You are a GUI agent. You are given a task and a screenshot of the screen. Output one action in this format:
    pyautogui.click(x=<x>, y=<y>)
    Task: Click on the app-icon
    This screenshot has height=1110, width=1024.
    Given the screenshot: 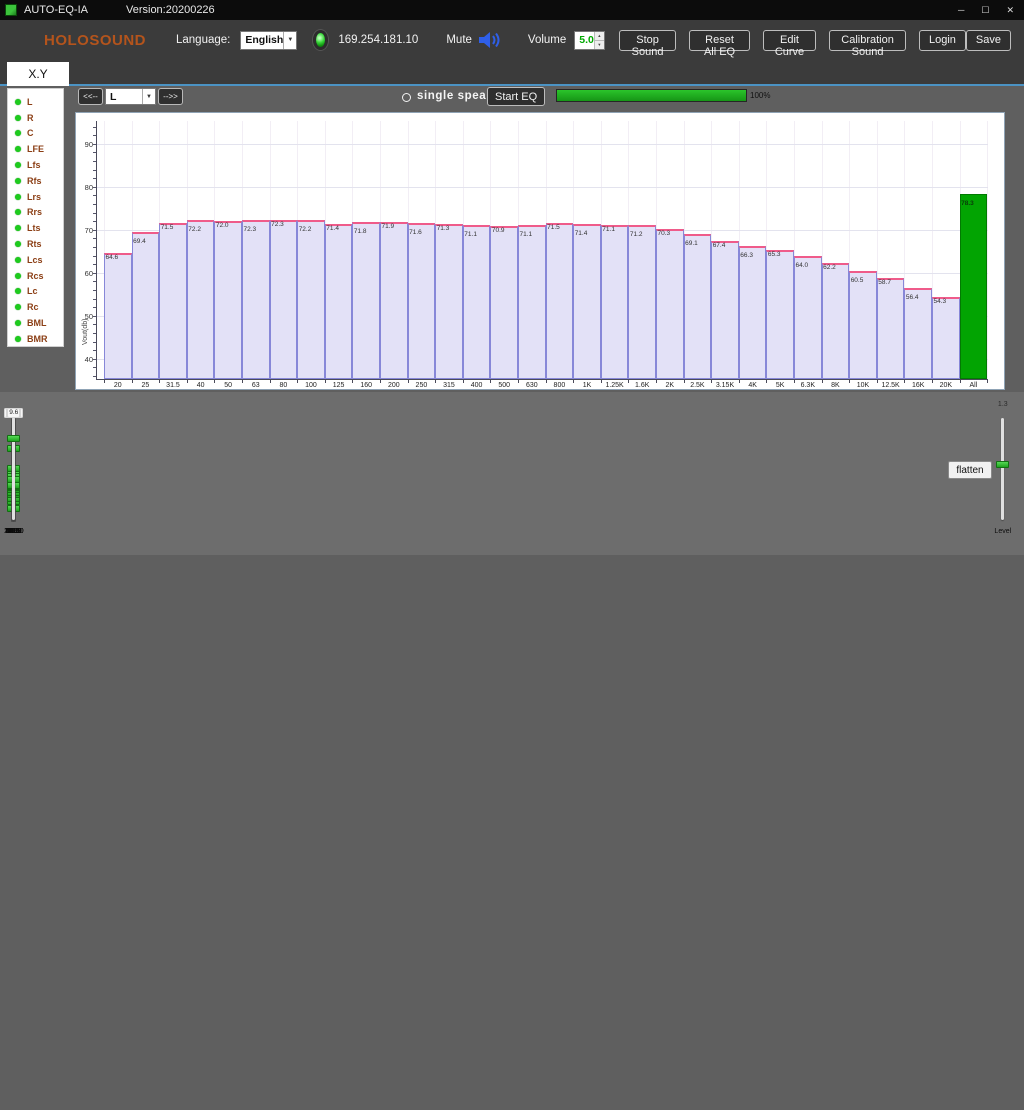 What is the action you would take?
    pyautogui.click(x=11, y=10)
    